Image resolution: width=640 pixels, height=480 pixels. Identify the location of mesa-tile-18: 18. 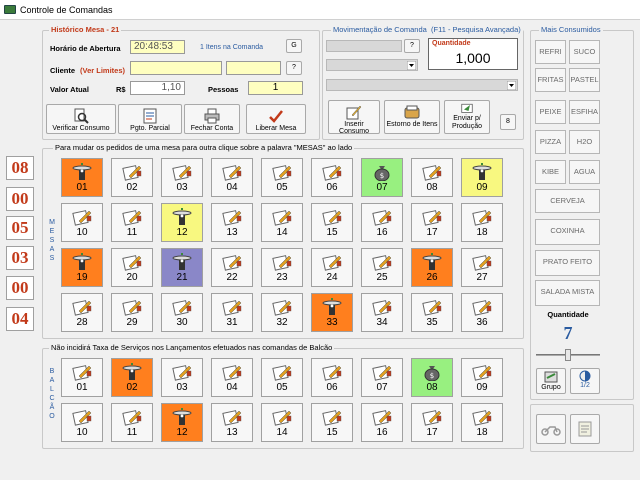
(482, 222).